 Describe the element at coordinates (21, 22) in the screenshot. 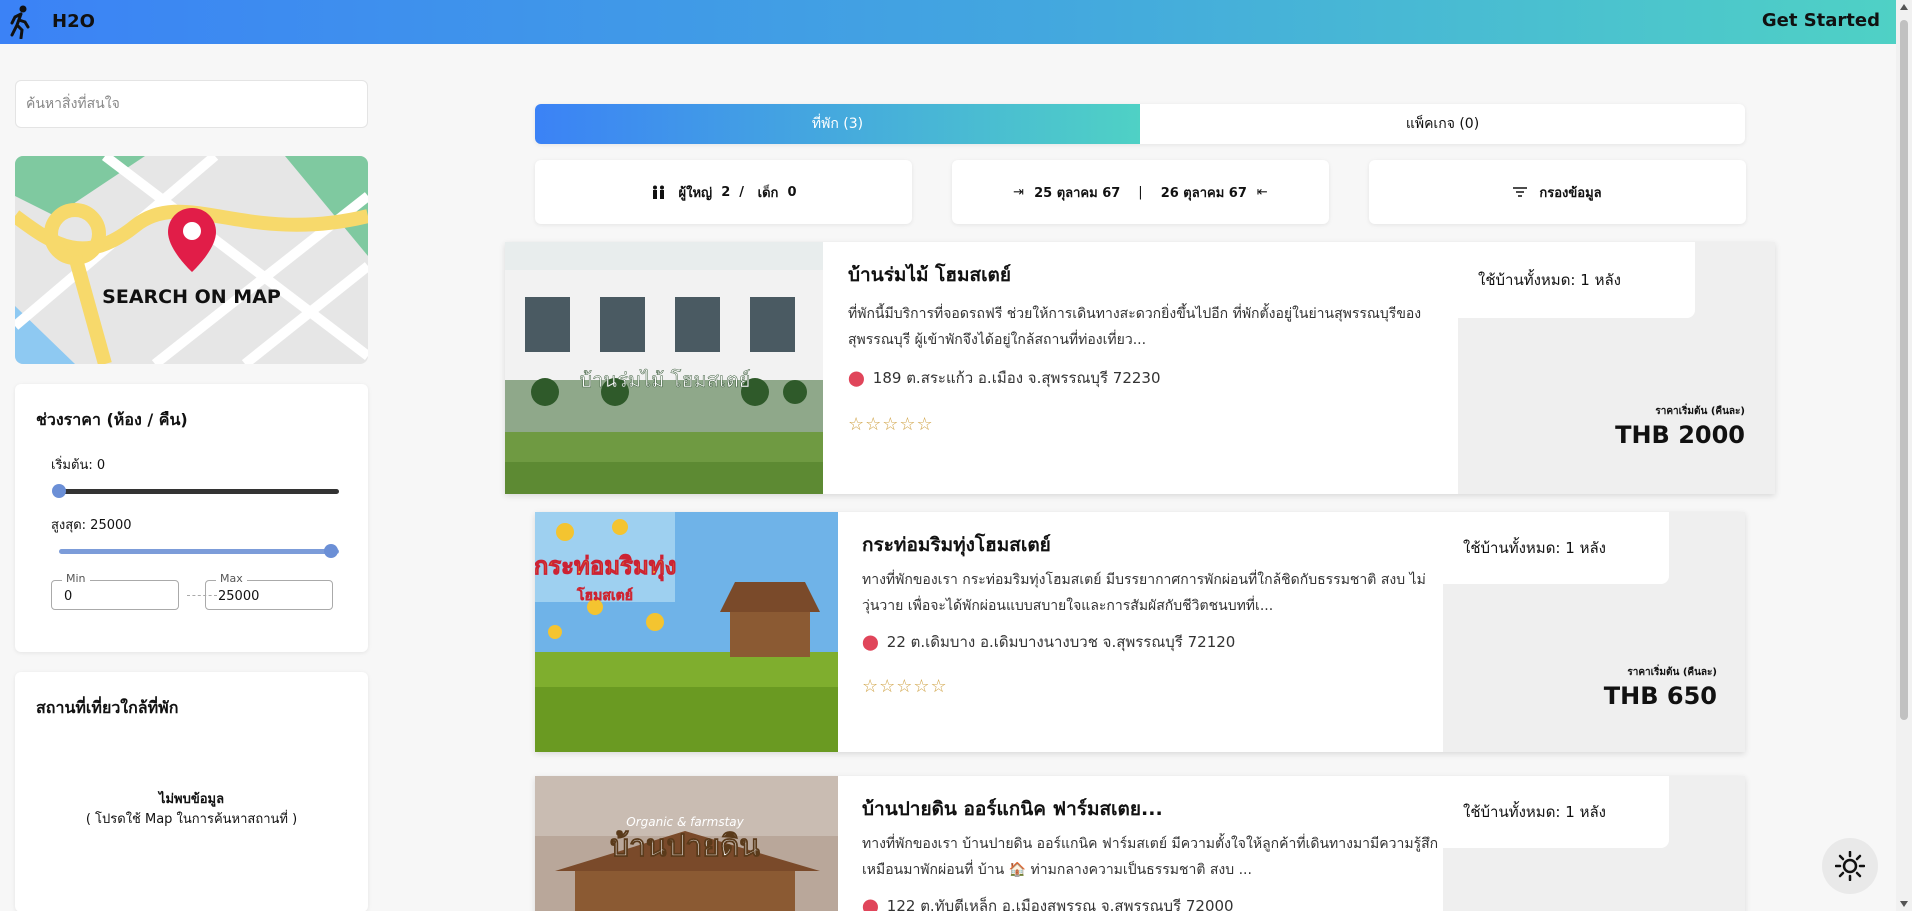

I see `walking-person-icon` at that location.